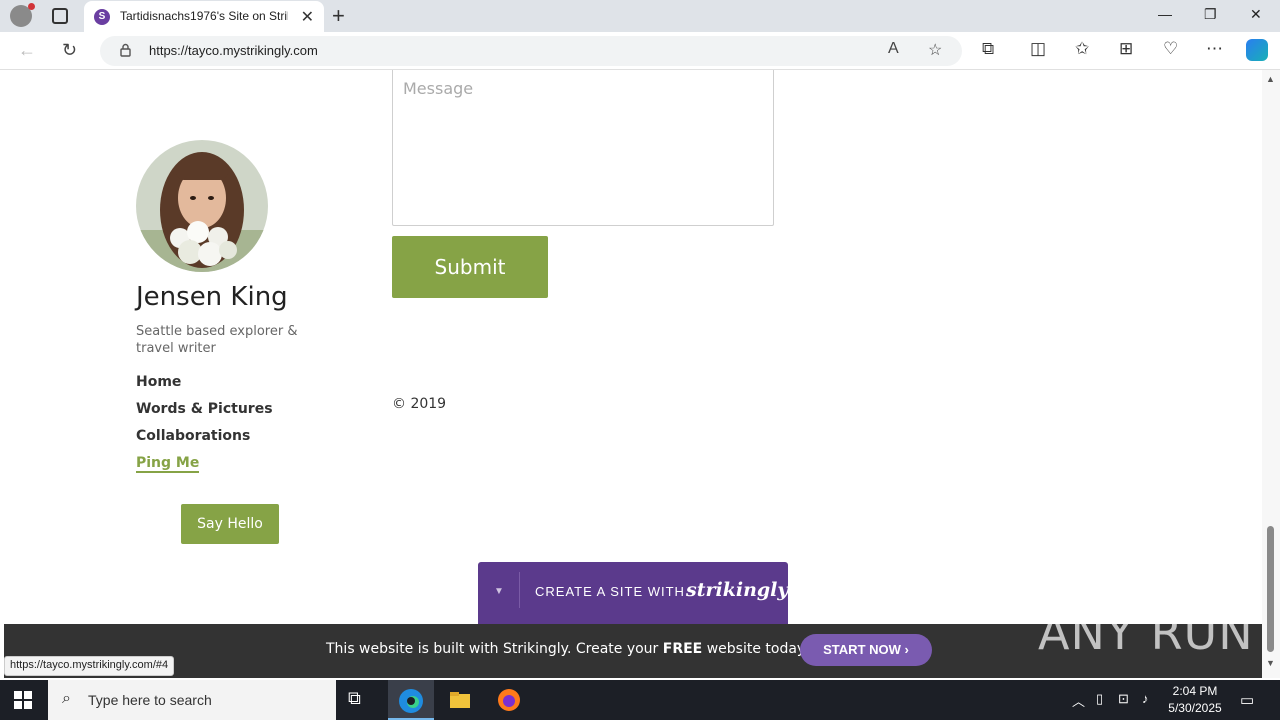 The image size is (1280, 720). I want to click on edge-taskbar-button, so click(411, 700).